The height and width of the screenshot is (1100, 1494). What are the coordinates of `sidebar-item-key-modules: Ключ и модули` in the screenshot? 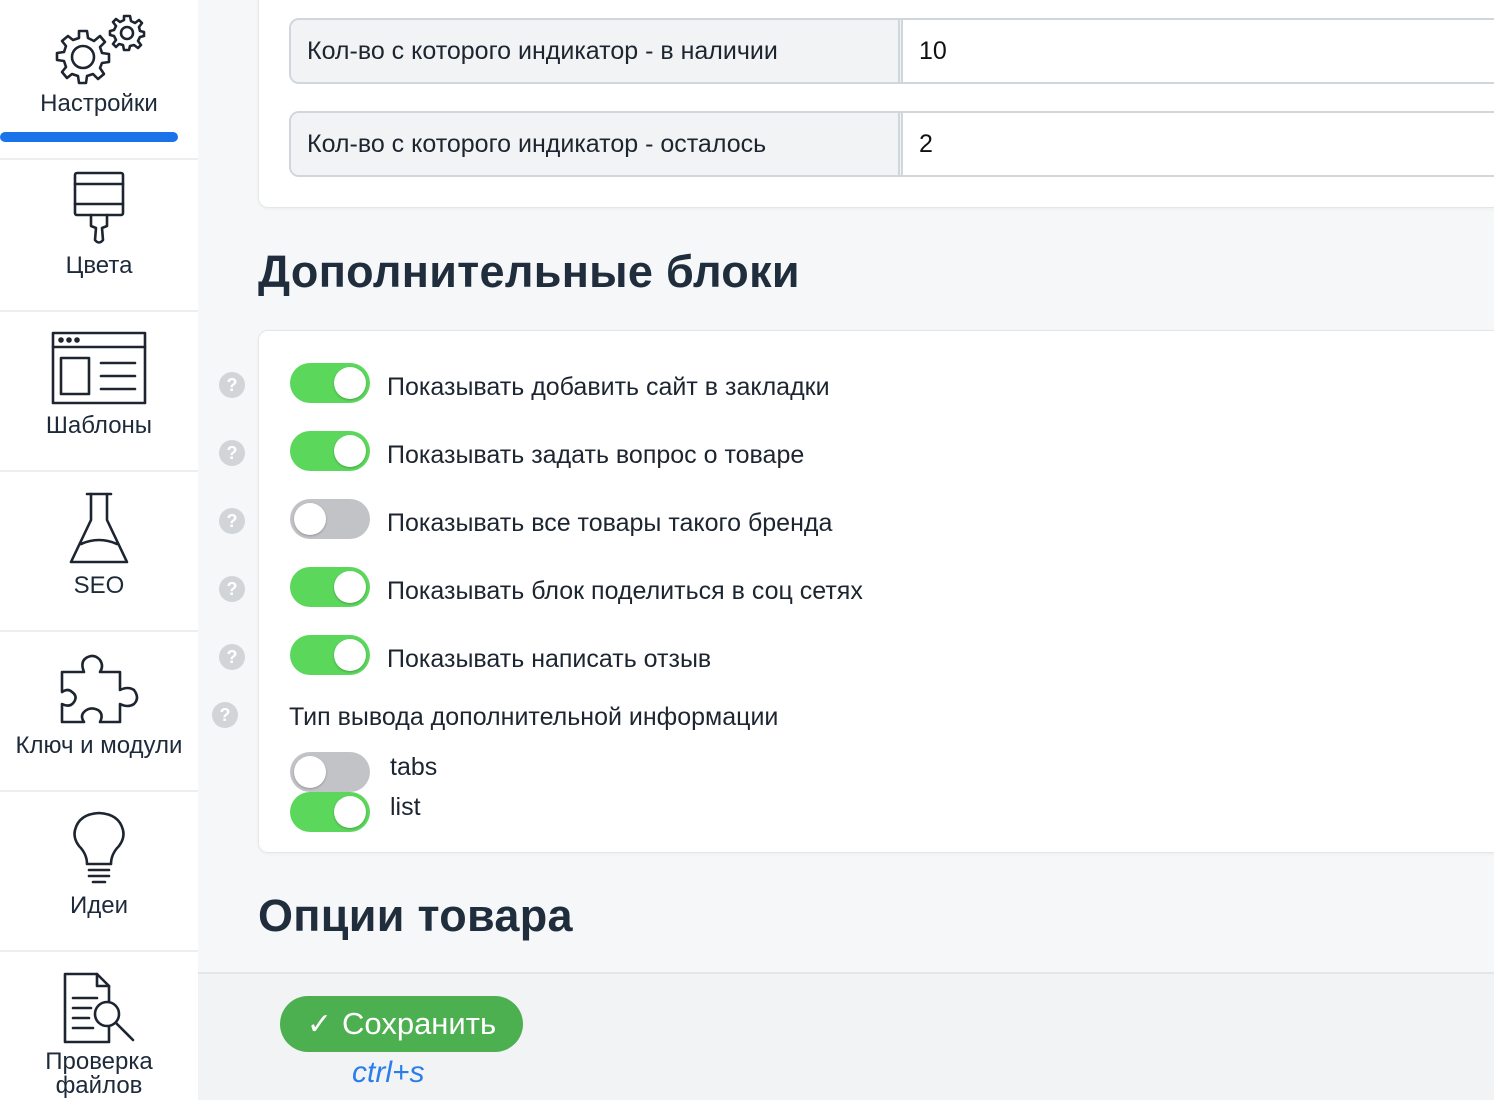 It's located at (99, 712).